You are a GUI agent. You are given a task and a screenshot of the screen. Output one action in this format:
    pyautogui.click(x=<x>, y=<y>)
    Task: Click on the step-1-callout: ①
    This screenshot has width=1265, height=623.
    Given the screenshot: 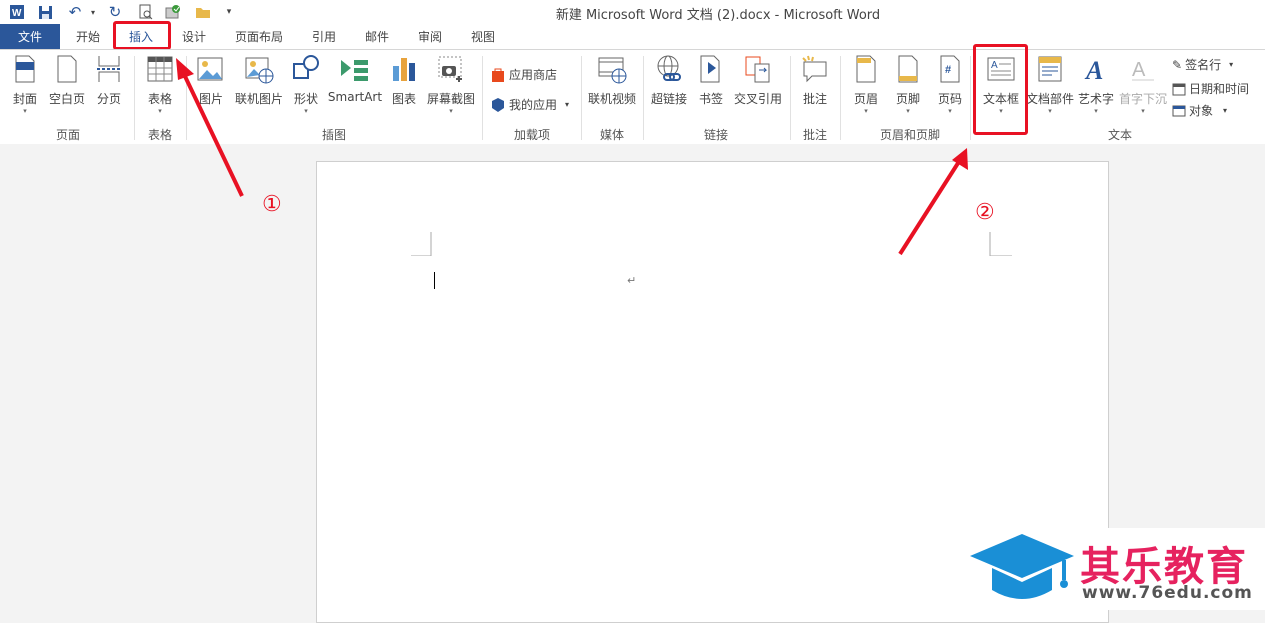 What is the action you would take?
    pyautogui.click(x=272, y=204)
    